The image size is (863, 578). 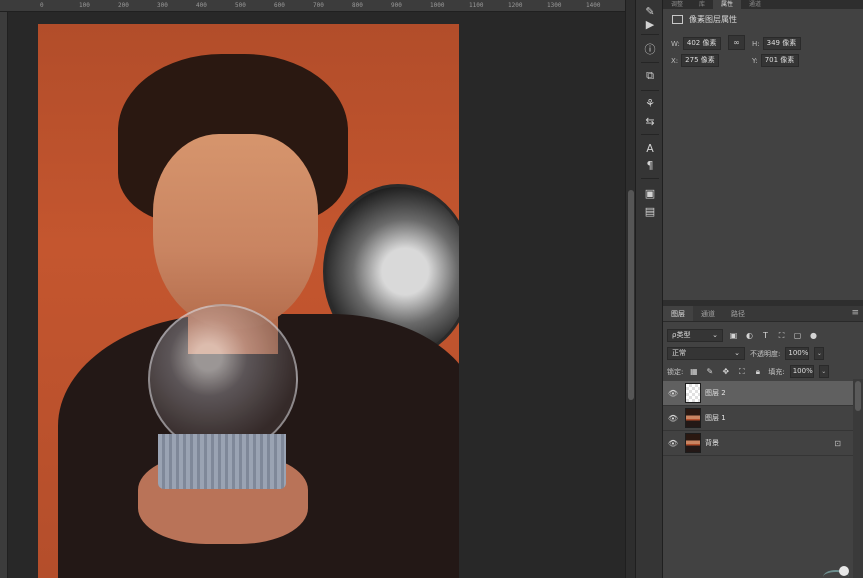 I want to click on tab-layers: 图层, so click(x=678, y=313).